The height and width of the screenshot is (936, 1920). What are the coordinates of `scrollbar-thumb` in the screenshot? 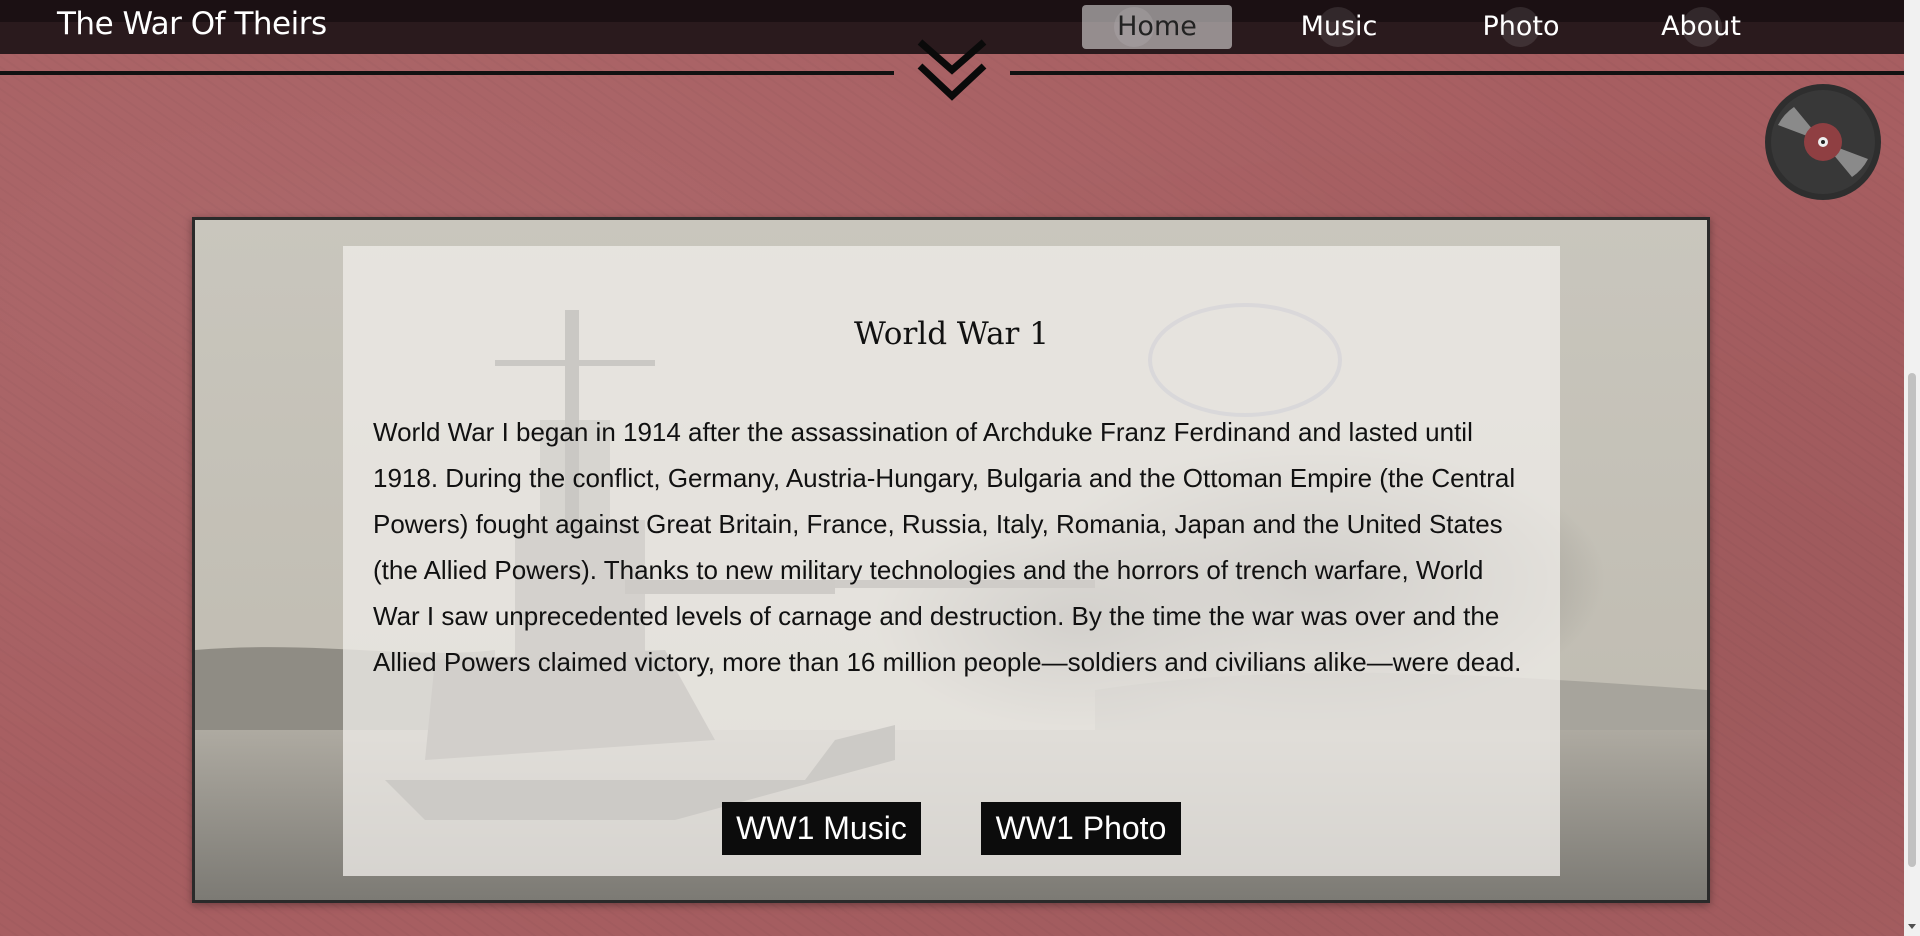 It's located at (1912, 620).